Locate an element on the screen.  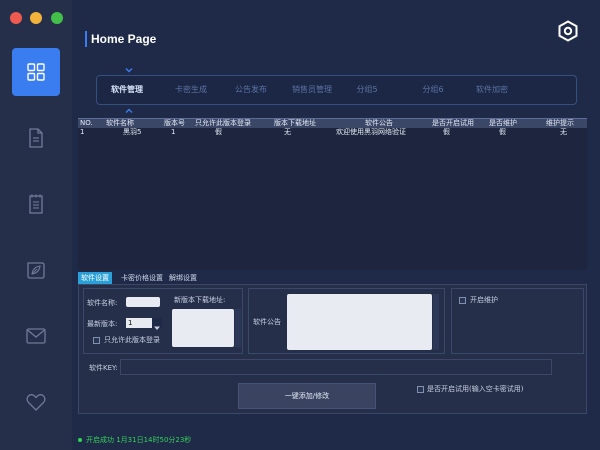
only-version-checkbox is located at coordinates (96, 340).